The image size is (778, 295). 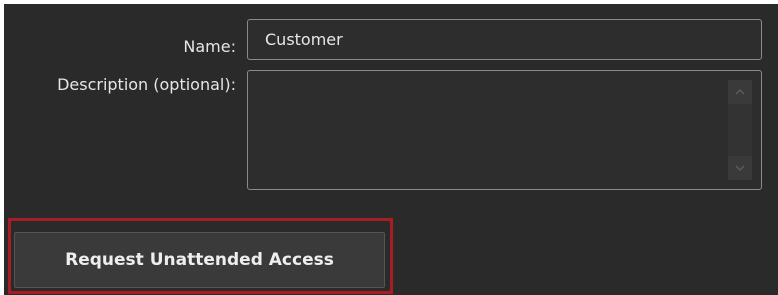 I want to click on chevron-down-icon, so click(x=740, y=168).